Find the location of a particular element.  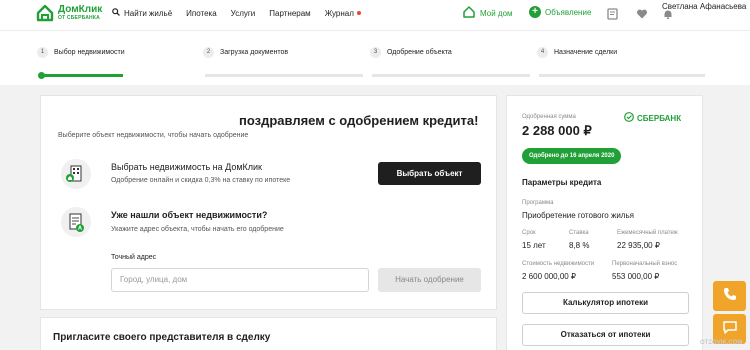

step-1: 1 Выбор недвижимости is located at coordinates (81, 52).